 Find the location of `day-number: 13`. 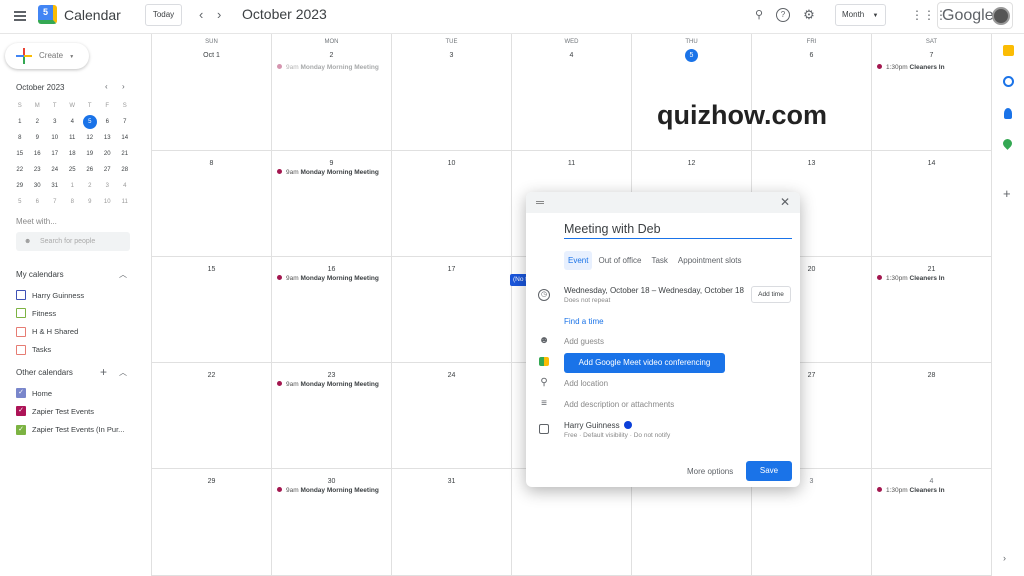

day-number: 13 is located at coordinates (811, 163).